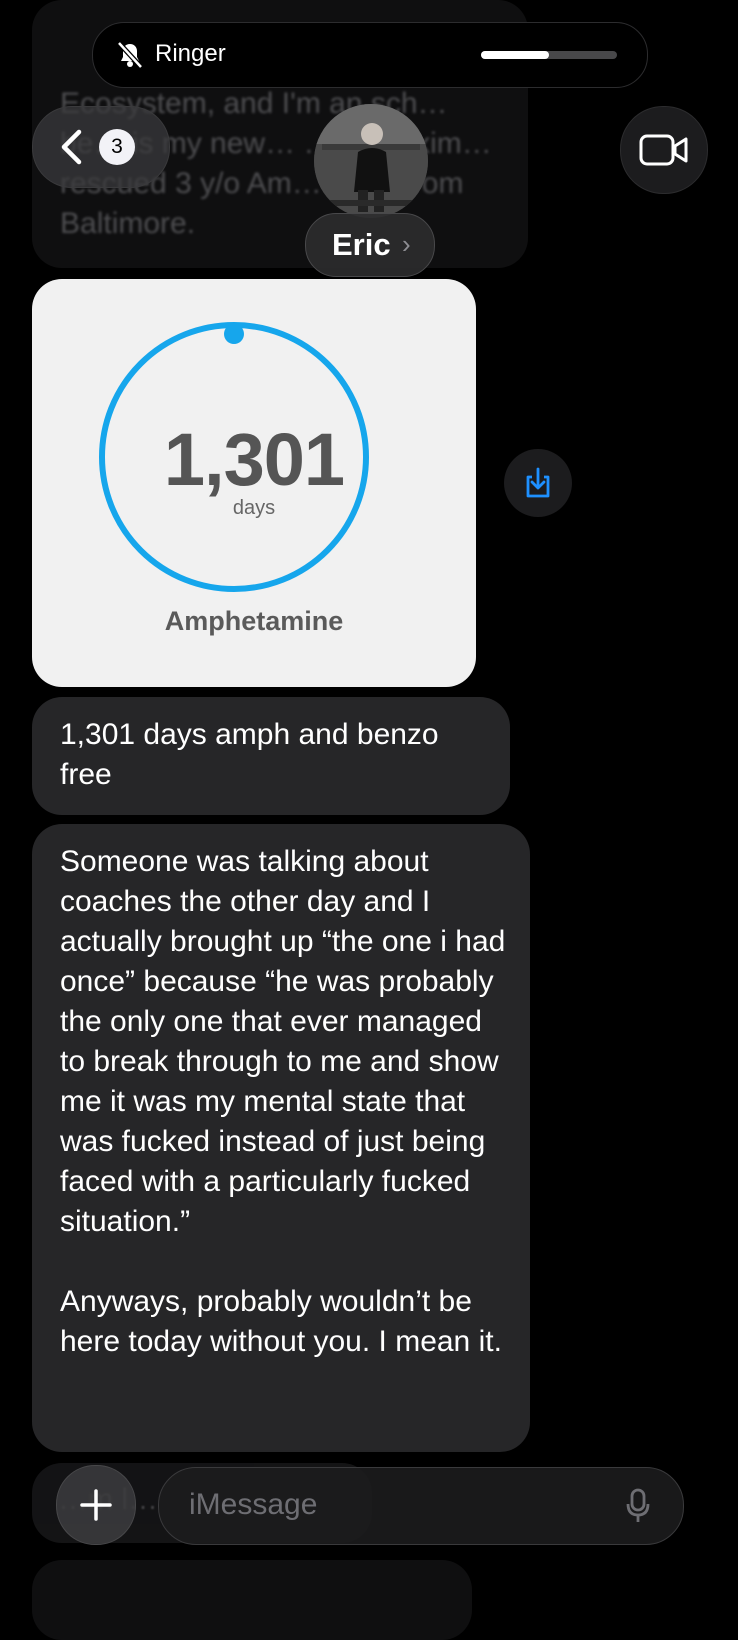 The height and width of the screenshot is (1640, 738). I want to click on ringer-volume-fill, so click(515, 55).